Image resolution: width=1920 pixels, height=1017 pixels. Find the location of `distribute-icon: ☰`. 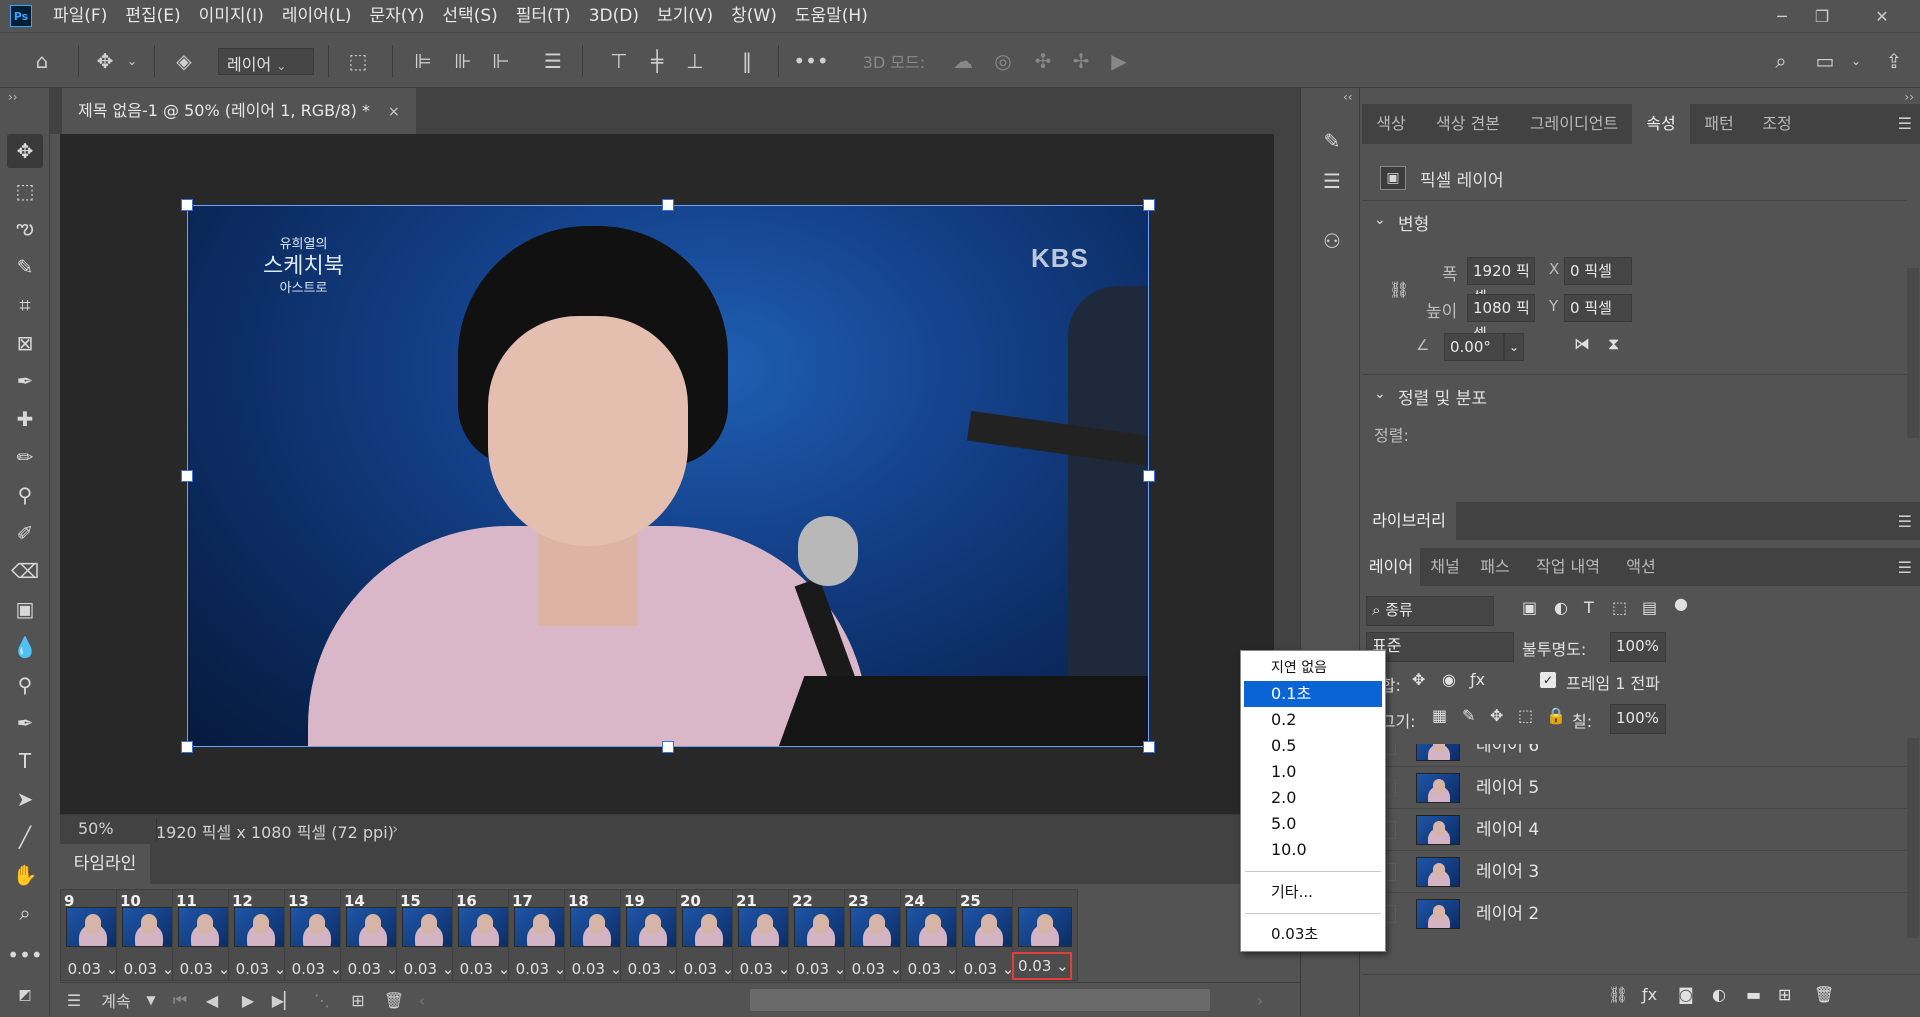

distribute-icon: ☰ is located at coordinates (553, 61).